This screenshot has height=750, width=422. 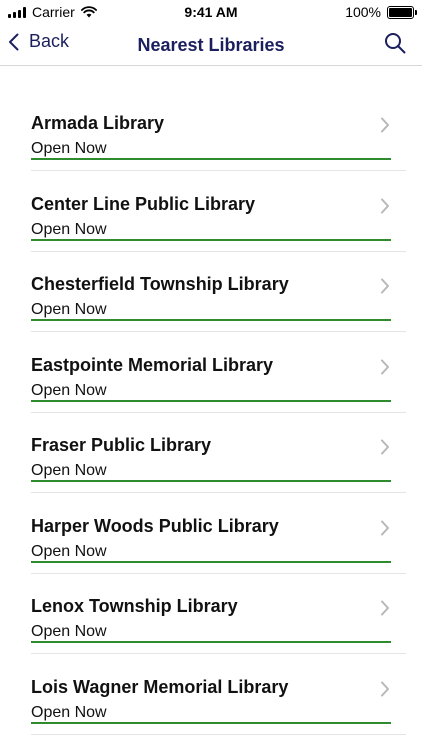 What do you see at coordinates (160, 284) in the screenshot?
I see `library-name: Chesterfield Township Library` at bounding box center [160, 284].